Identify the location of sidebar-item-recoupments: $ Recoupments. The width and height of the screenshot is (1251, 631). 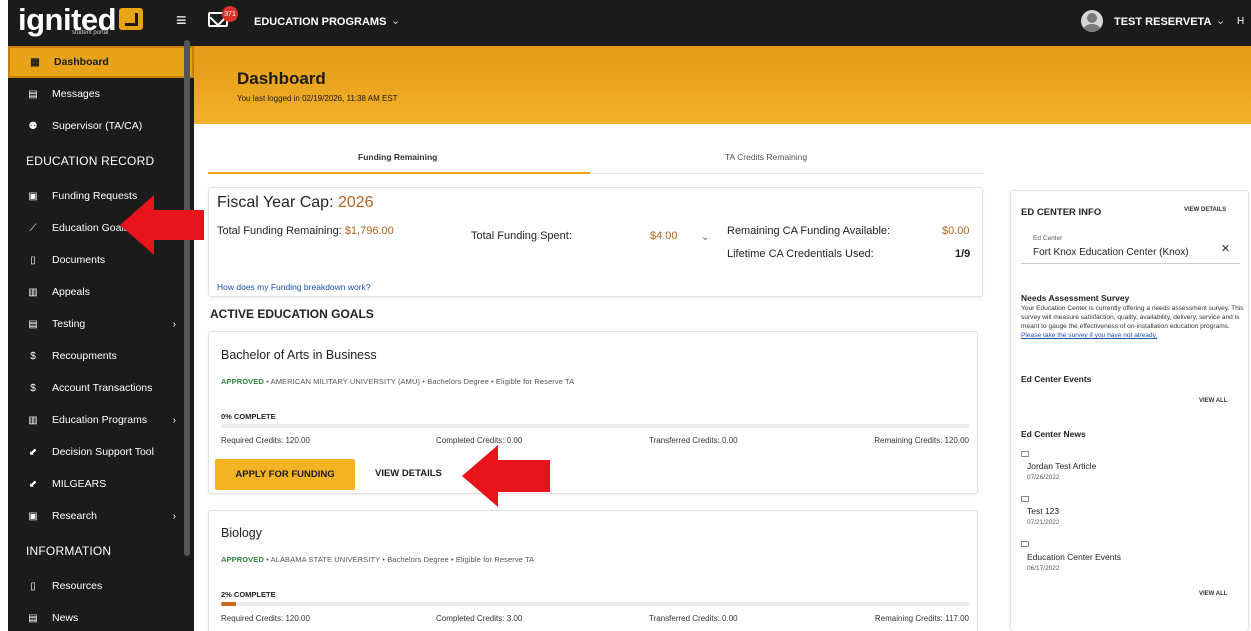
(101, 356).